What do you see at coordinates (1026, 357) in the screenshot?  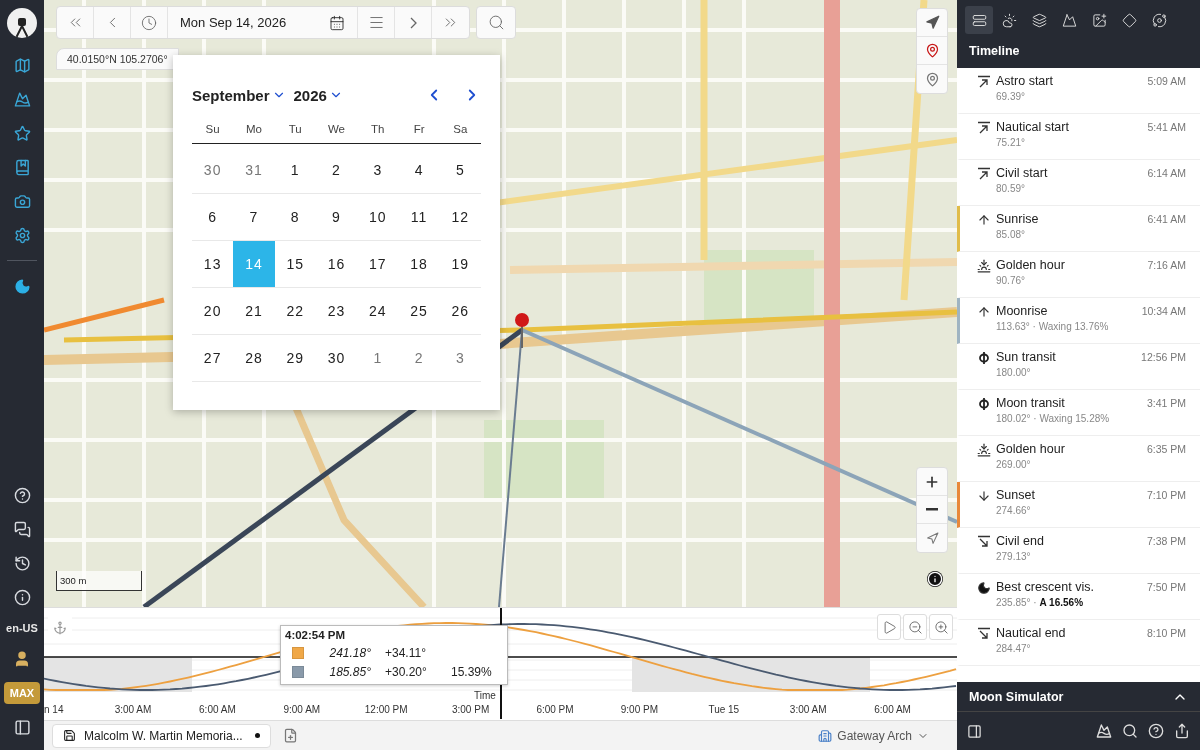 I see `event-name: Sun transit` at bounding box center [1026, 357].